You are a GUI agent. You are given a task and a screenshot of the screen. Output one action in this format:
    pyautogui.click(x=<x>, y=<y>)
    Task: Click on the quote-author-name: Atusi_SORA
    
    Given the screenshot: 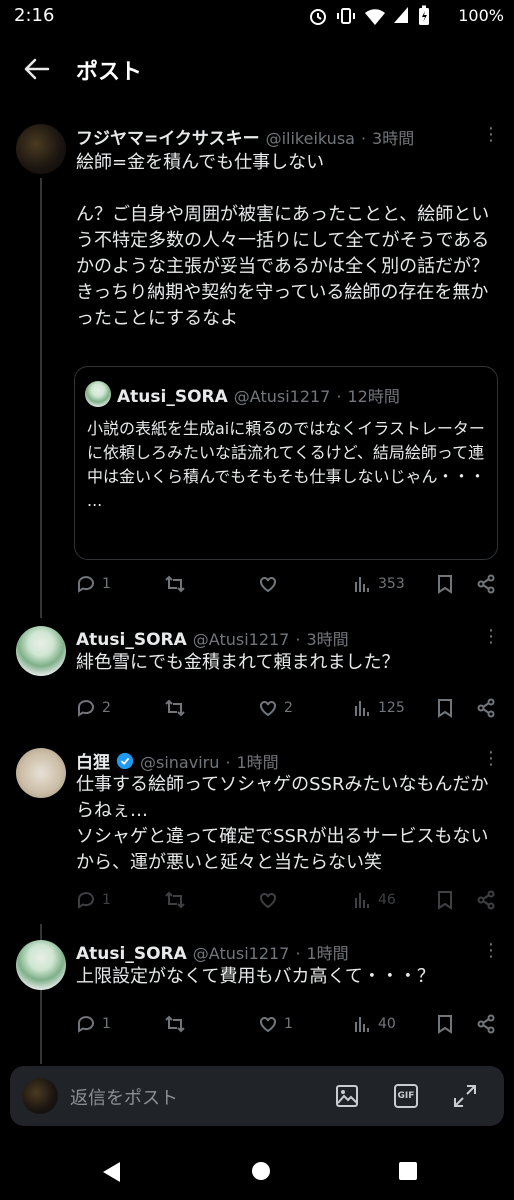 What is the action you would take?
    pyautogui.click(x=172, y=397)
    